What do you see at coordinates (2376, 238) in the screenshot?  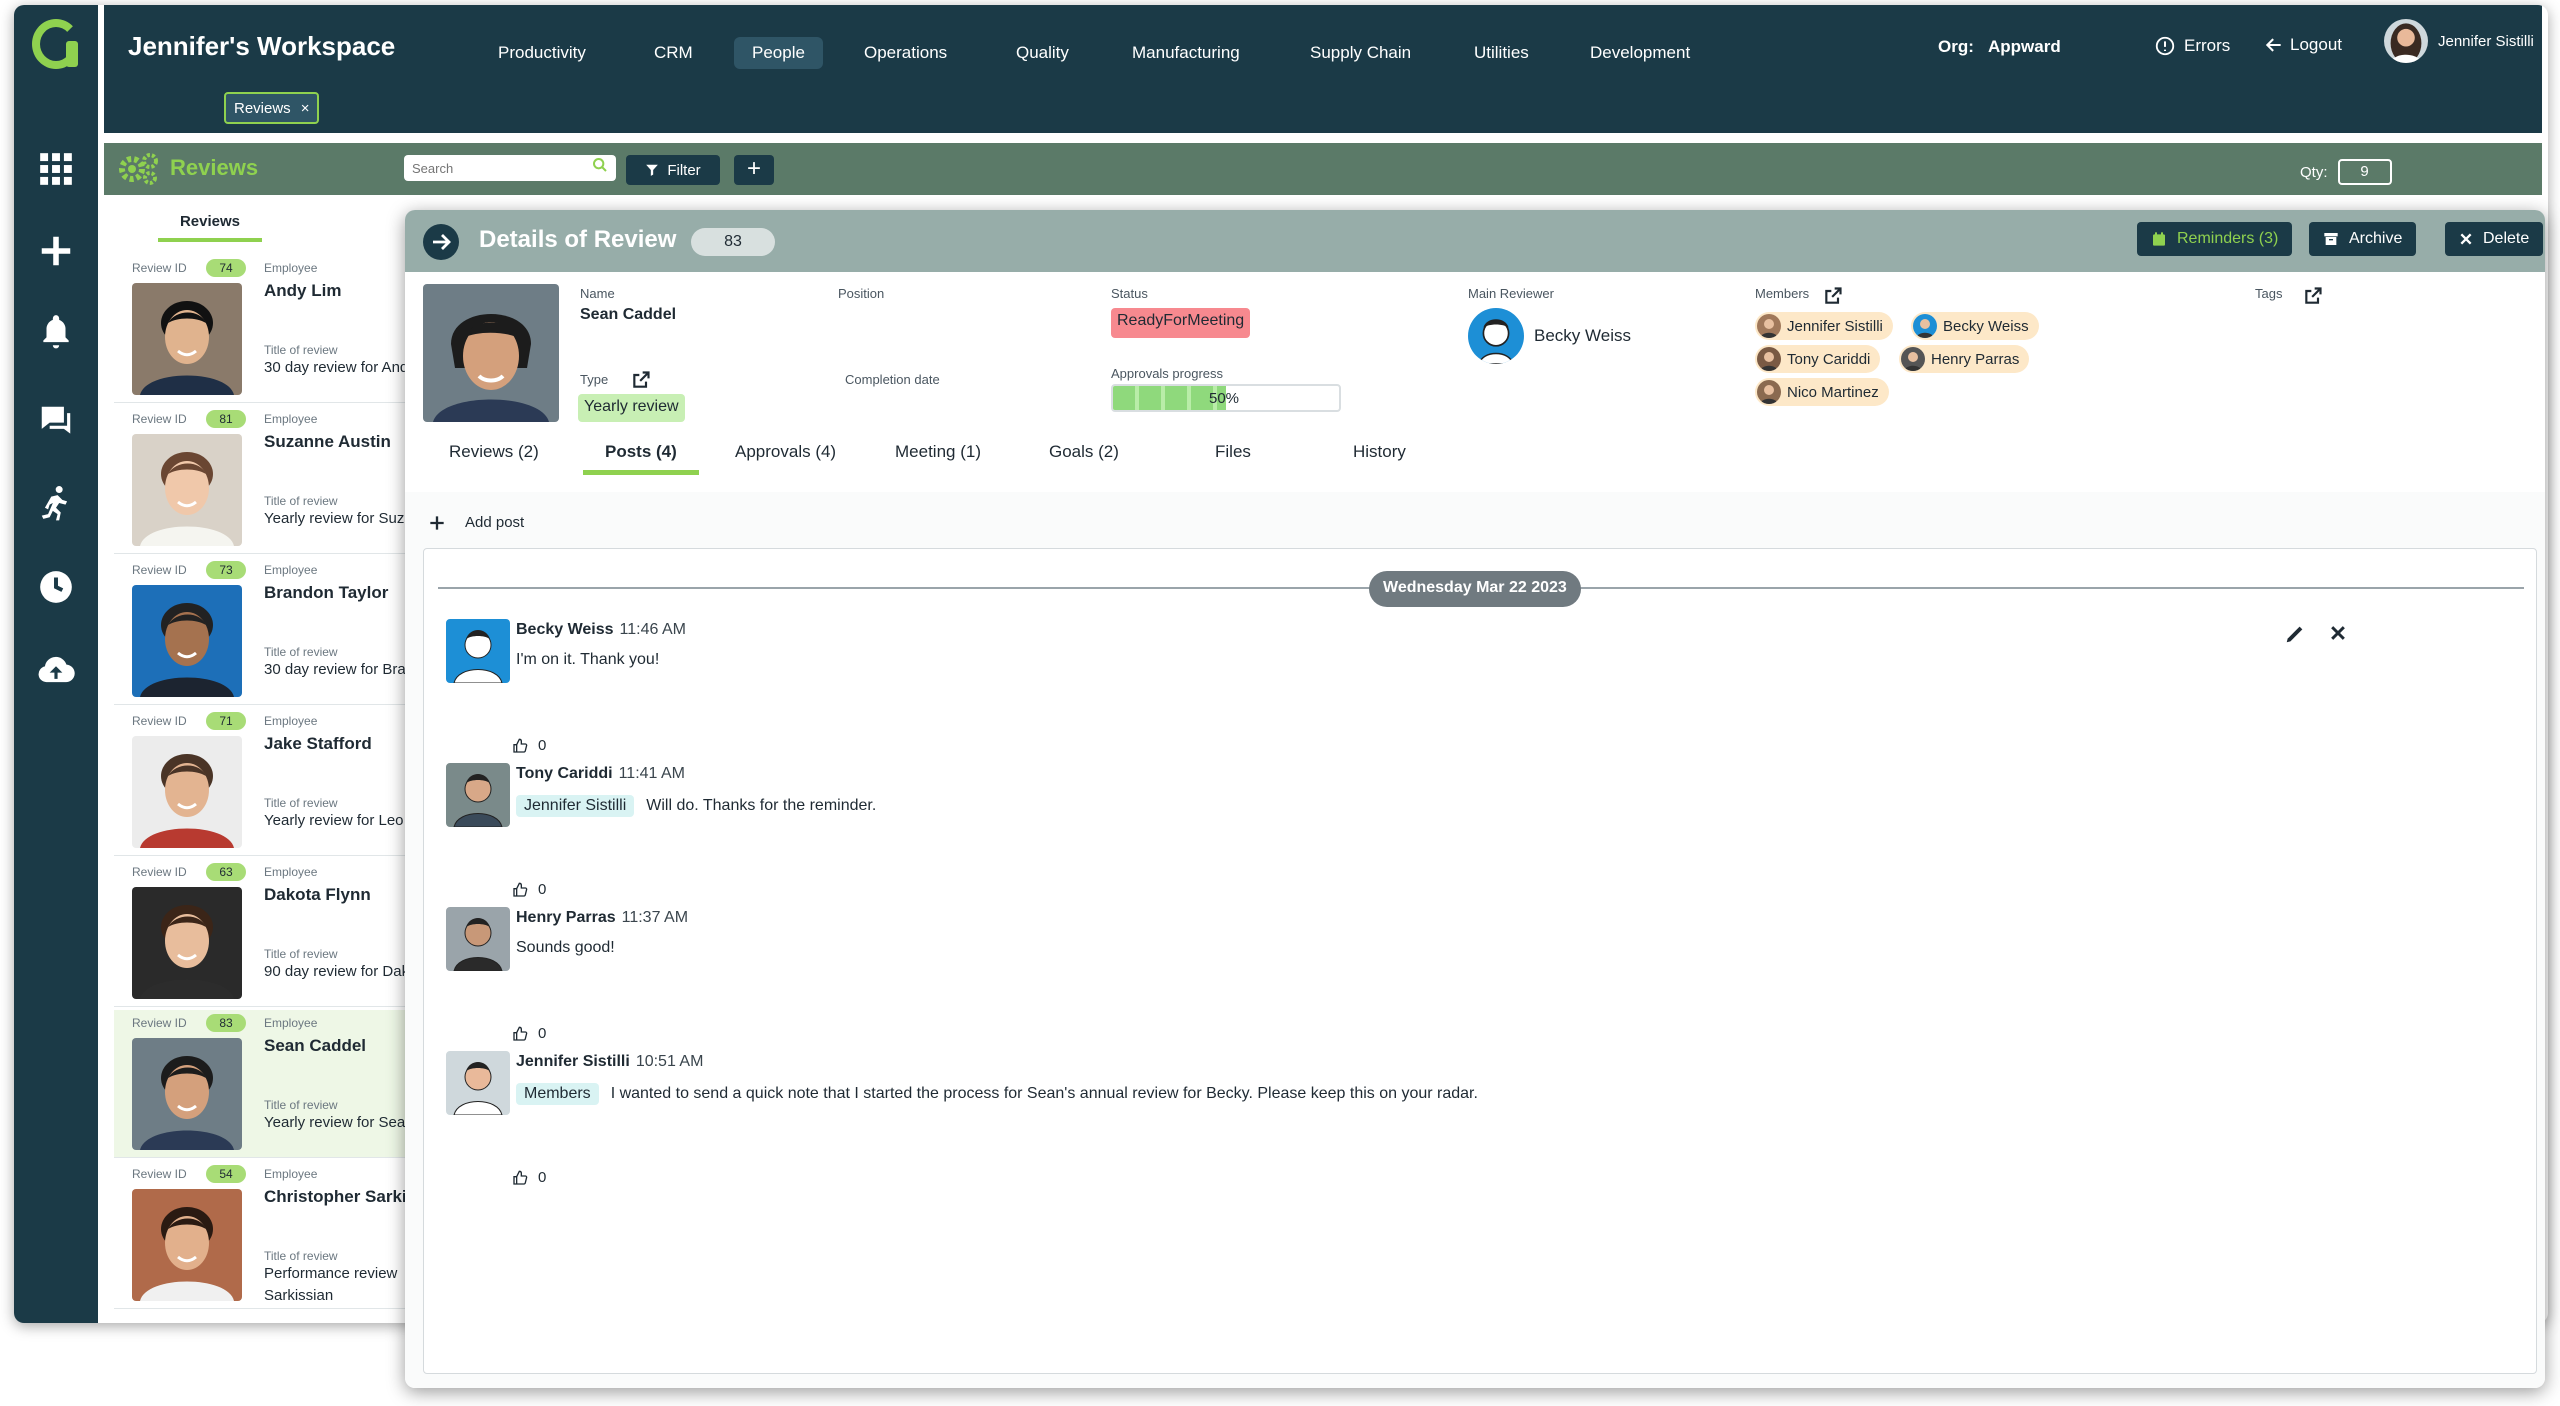 I see `archive-label: Archive` at bounding box center [2376, 238].